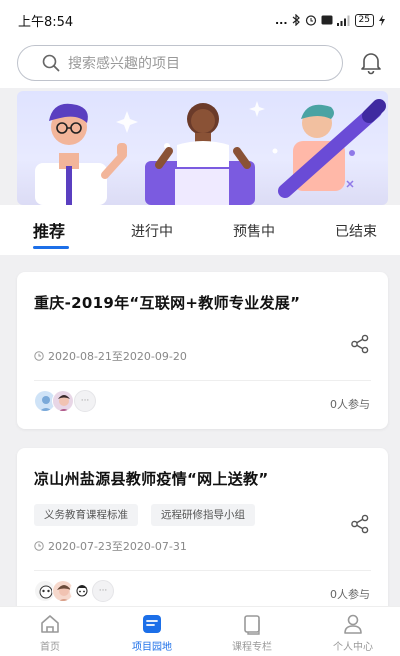 The width and height of the screenshot is (400, 656). I want to click on nav-course-column: 课程专栏, so click(252, 633).